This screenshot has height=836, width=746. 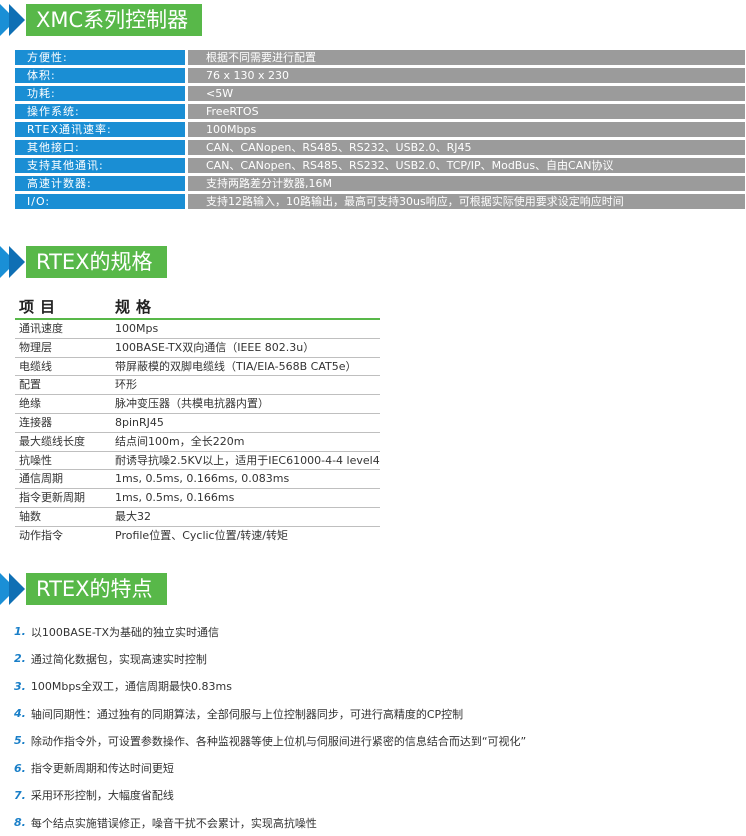 I want to click on table-cell-item: 指令更新周期, so click(x=52, y=498).